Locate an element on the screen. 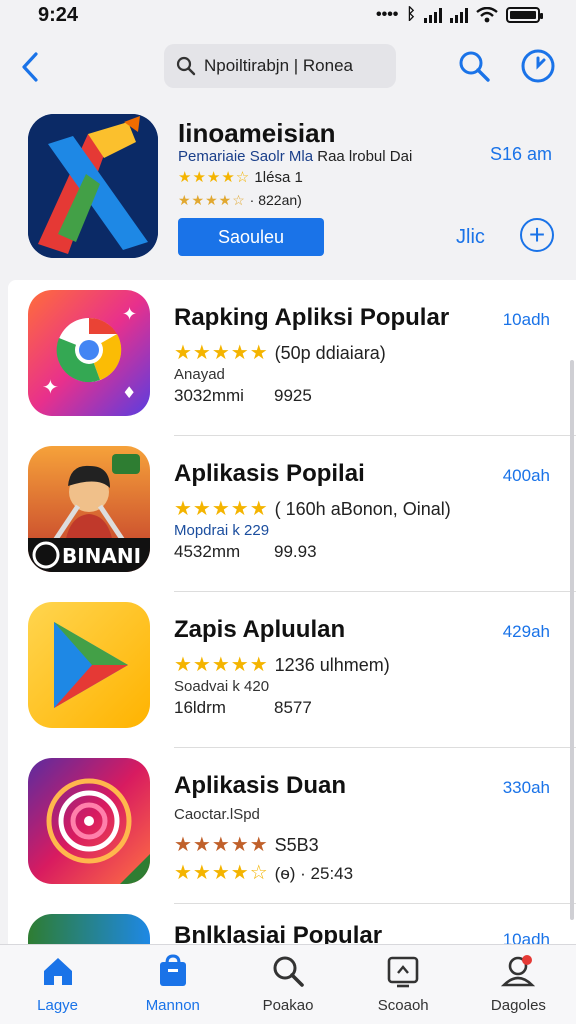 The height and width of the screenshot is (1024, 576). featured-get-button: Saouleu is located at coordinates (251, 237).